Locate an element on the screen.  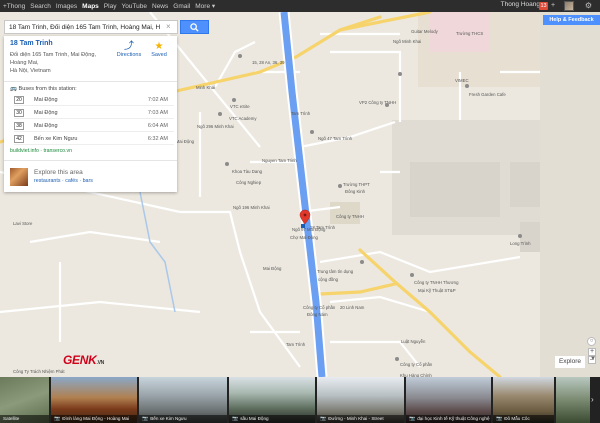
explore-thumbnail is located at coordinates (19, 177).